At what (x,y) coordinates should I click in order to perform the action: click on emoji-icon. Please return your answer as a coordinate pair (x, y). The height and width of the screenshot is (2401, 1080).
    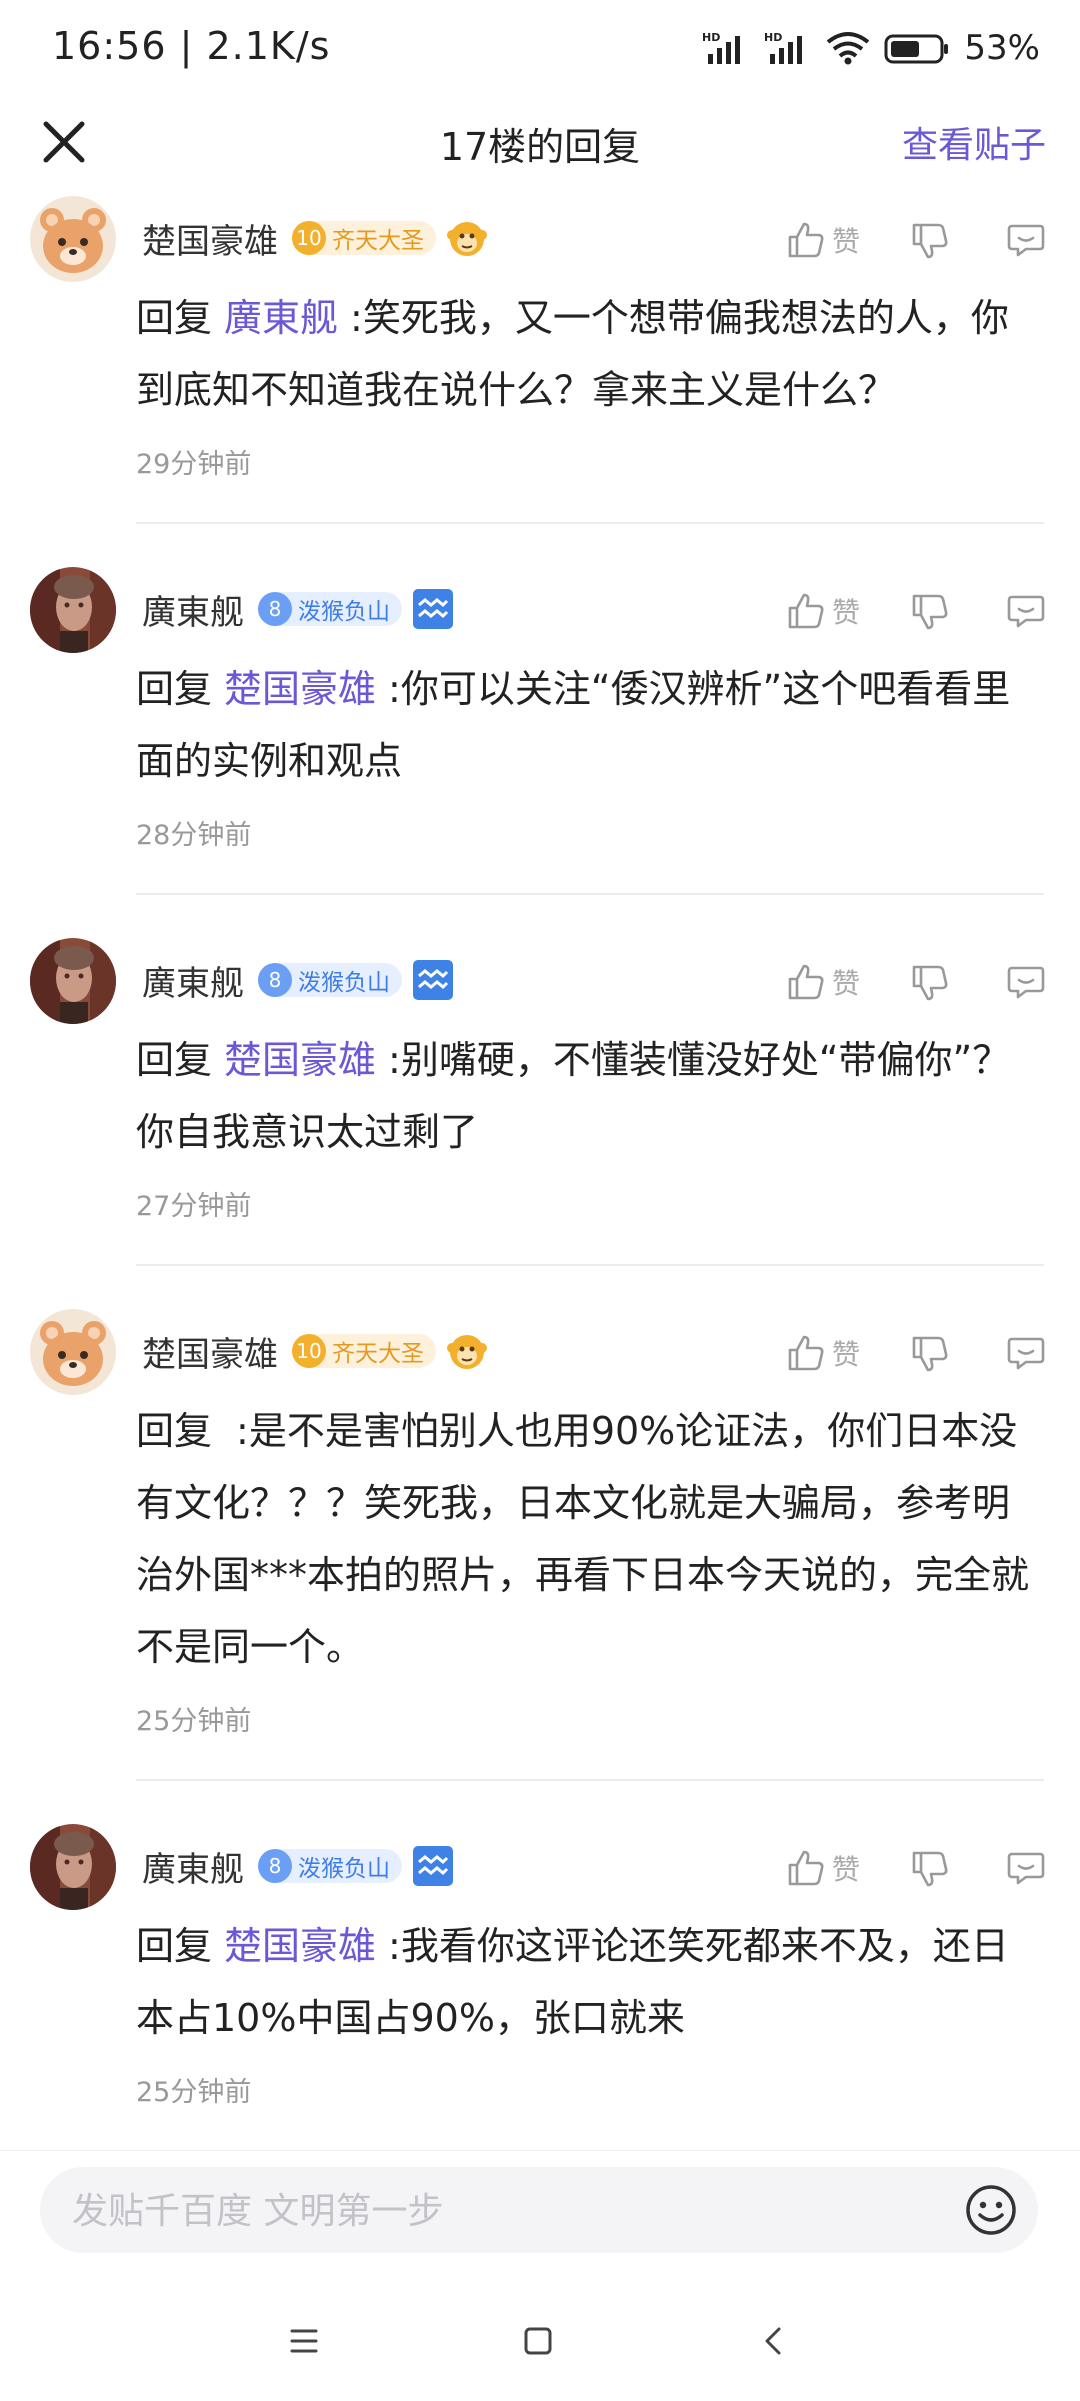
    Looking at the image, I should click on (991, 2210).